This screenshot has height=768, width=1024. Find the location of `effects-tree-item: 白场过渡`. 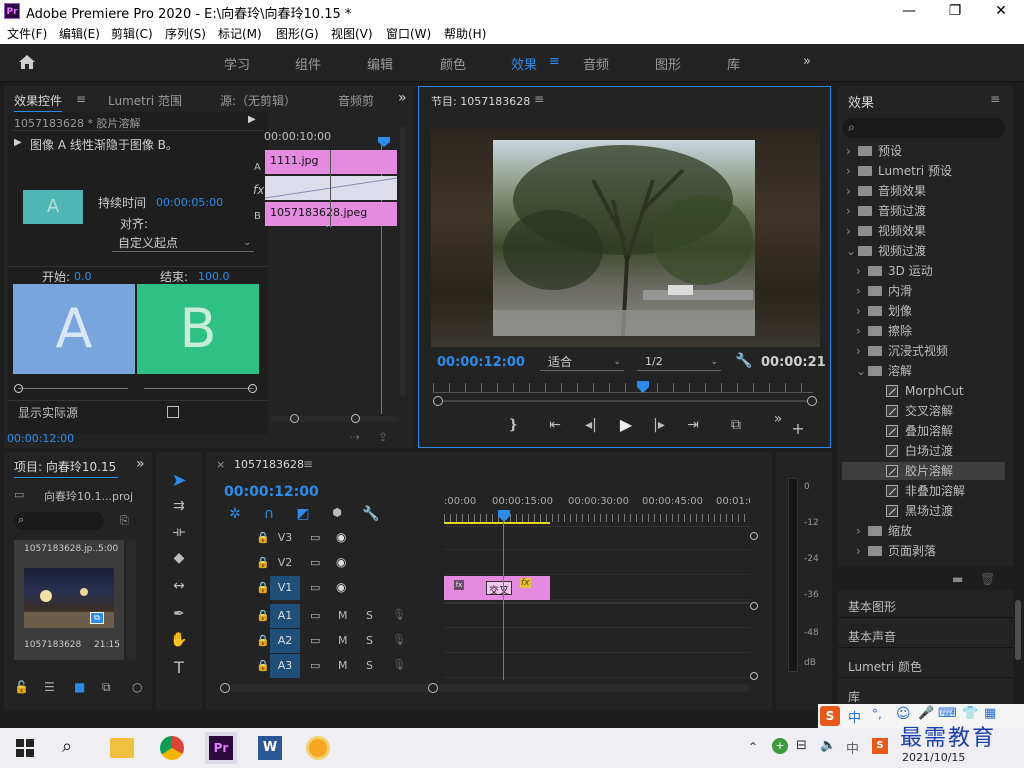

effects-tree-item: 白场过渡 is located at coordinates (923, 451).